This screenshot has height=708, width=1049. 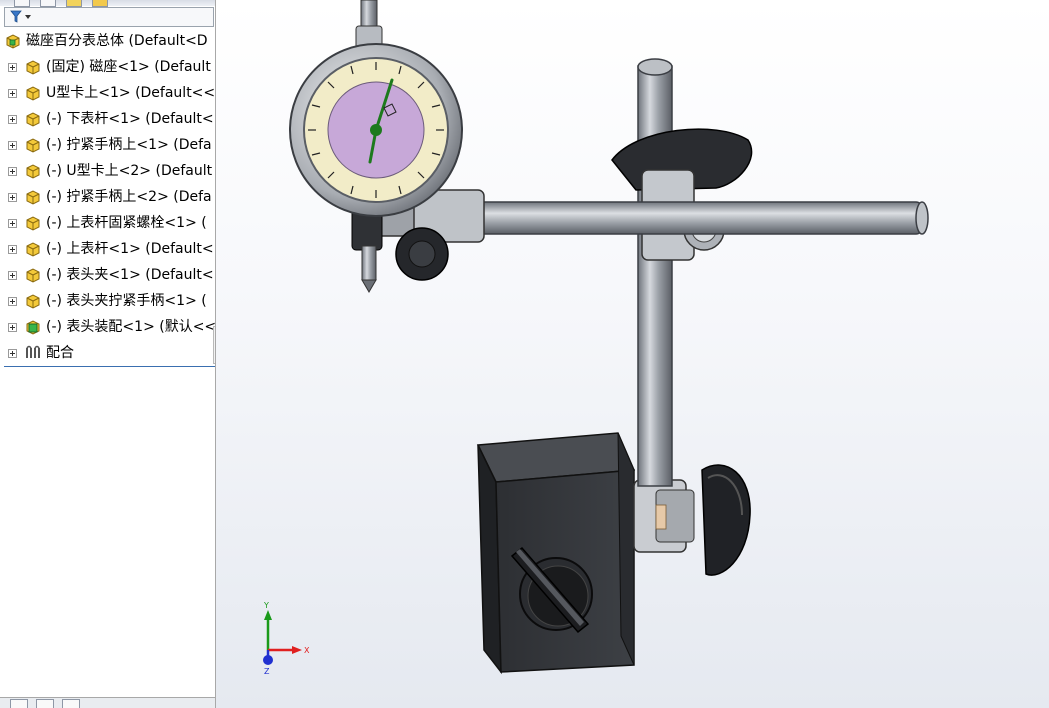 What do you see at coordinates (48, 3) in the screenshot?
I see `property-manager-tab` at bounding box center [48, 3].